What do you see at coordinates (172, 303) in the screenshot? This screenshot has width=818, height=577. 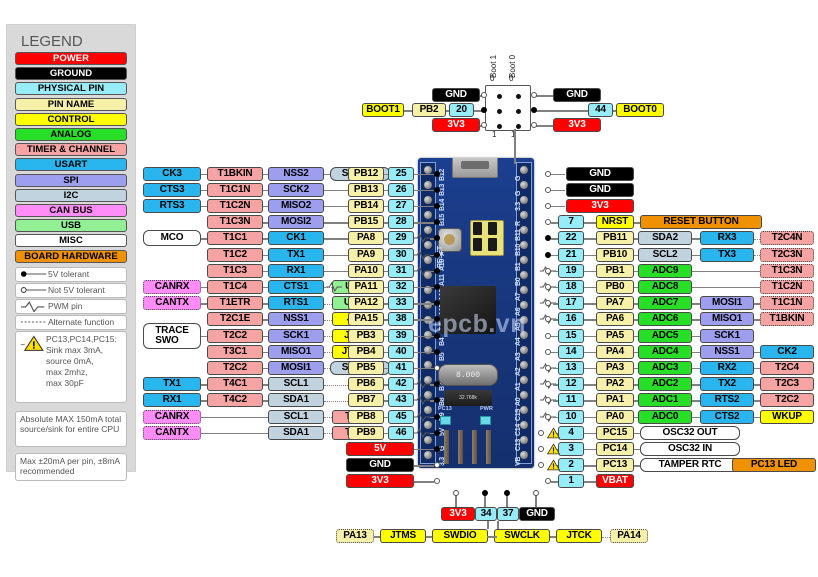 I see `left-func-cantx: CANTX` at bounding box center [172, 303].